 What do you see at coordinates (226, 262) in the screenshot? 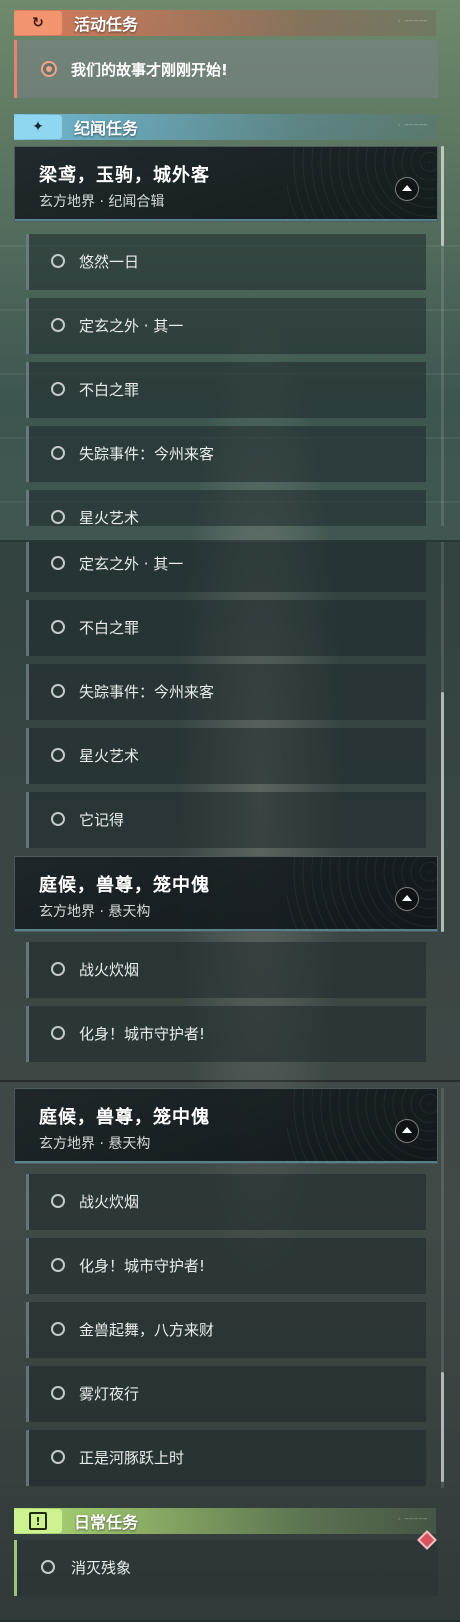
I see `quest-item: 悠然一日` at bounding box center [226, 262].